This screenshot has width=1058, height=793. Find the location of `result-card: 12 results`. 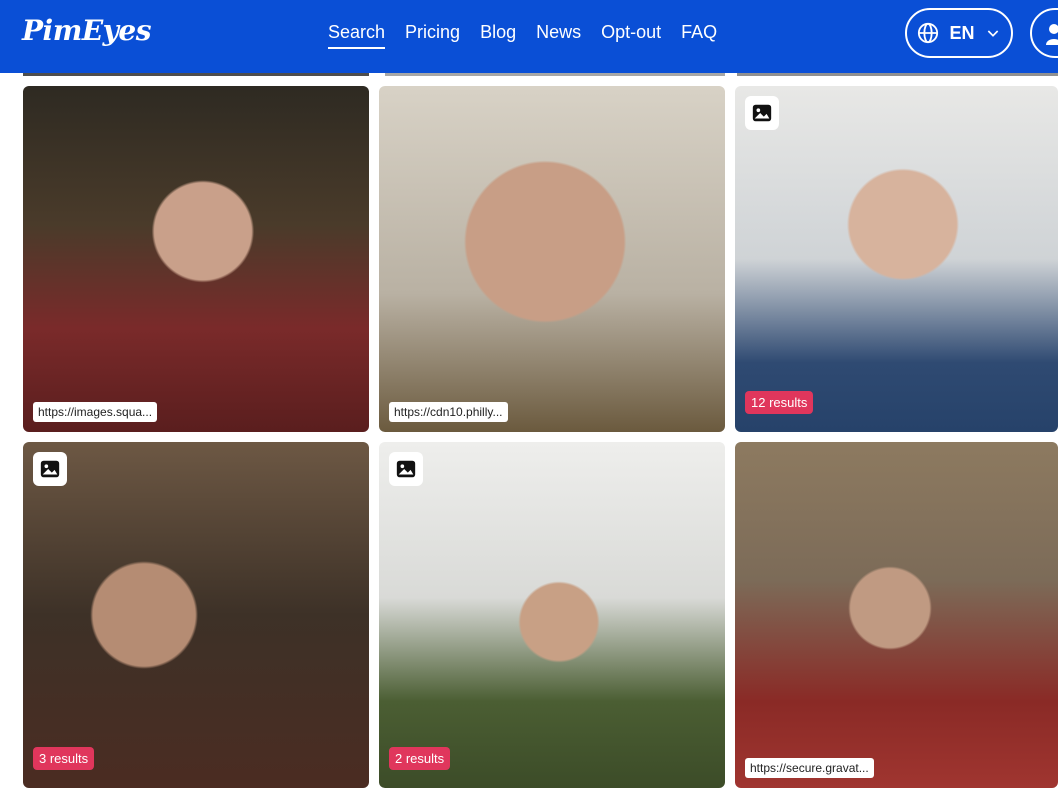

result-card: 12 results is located at coordinates (896, 259).